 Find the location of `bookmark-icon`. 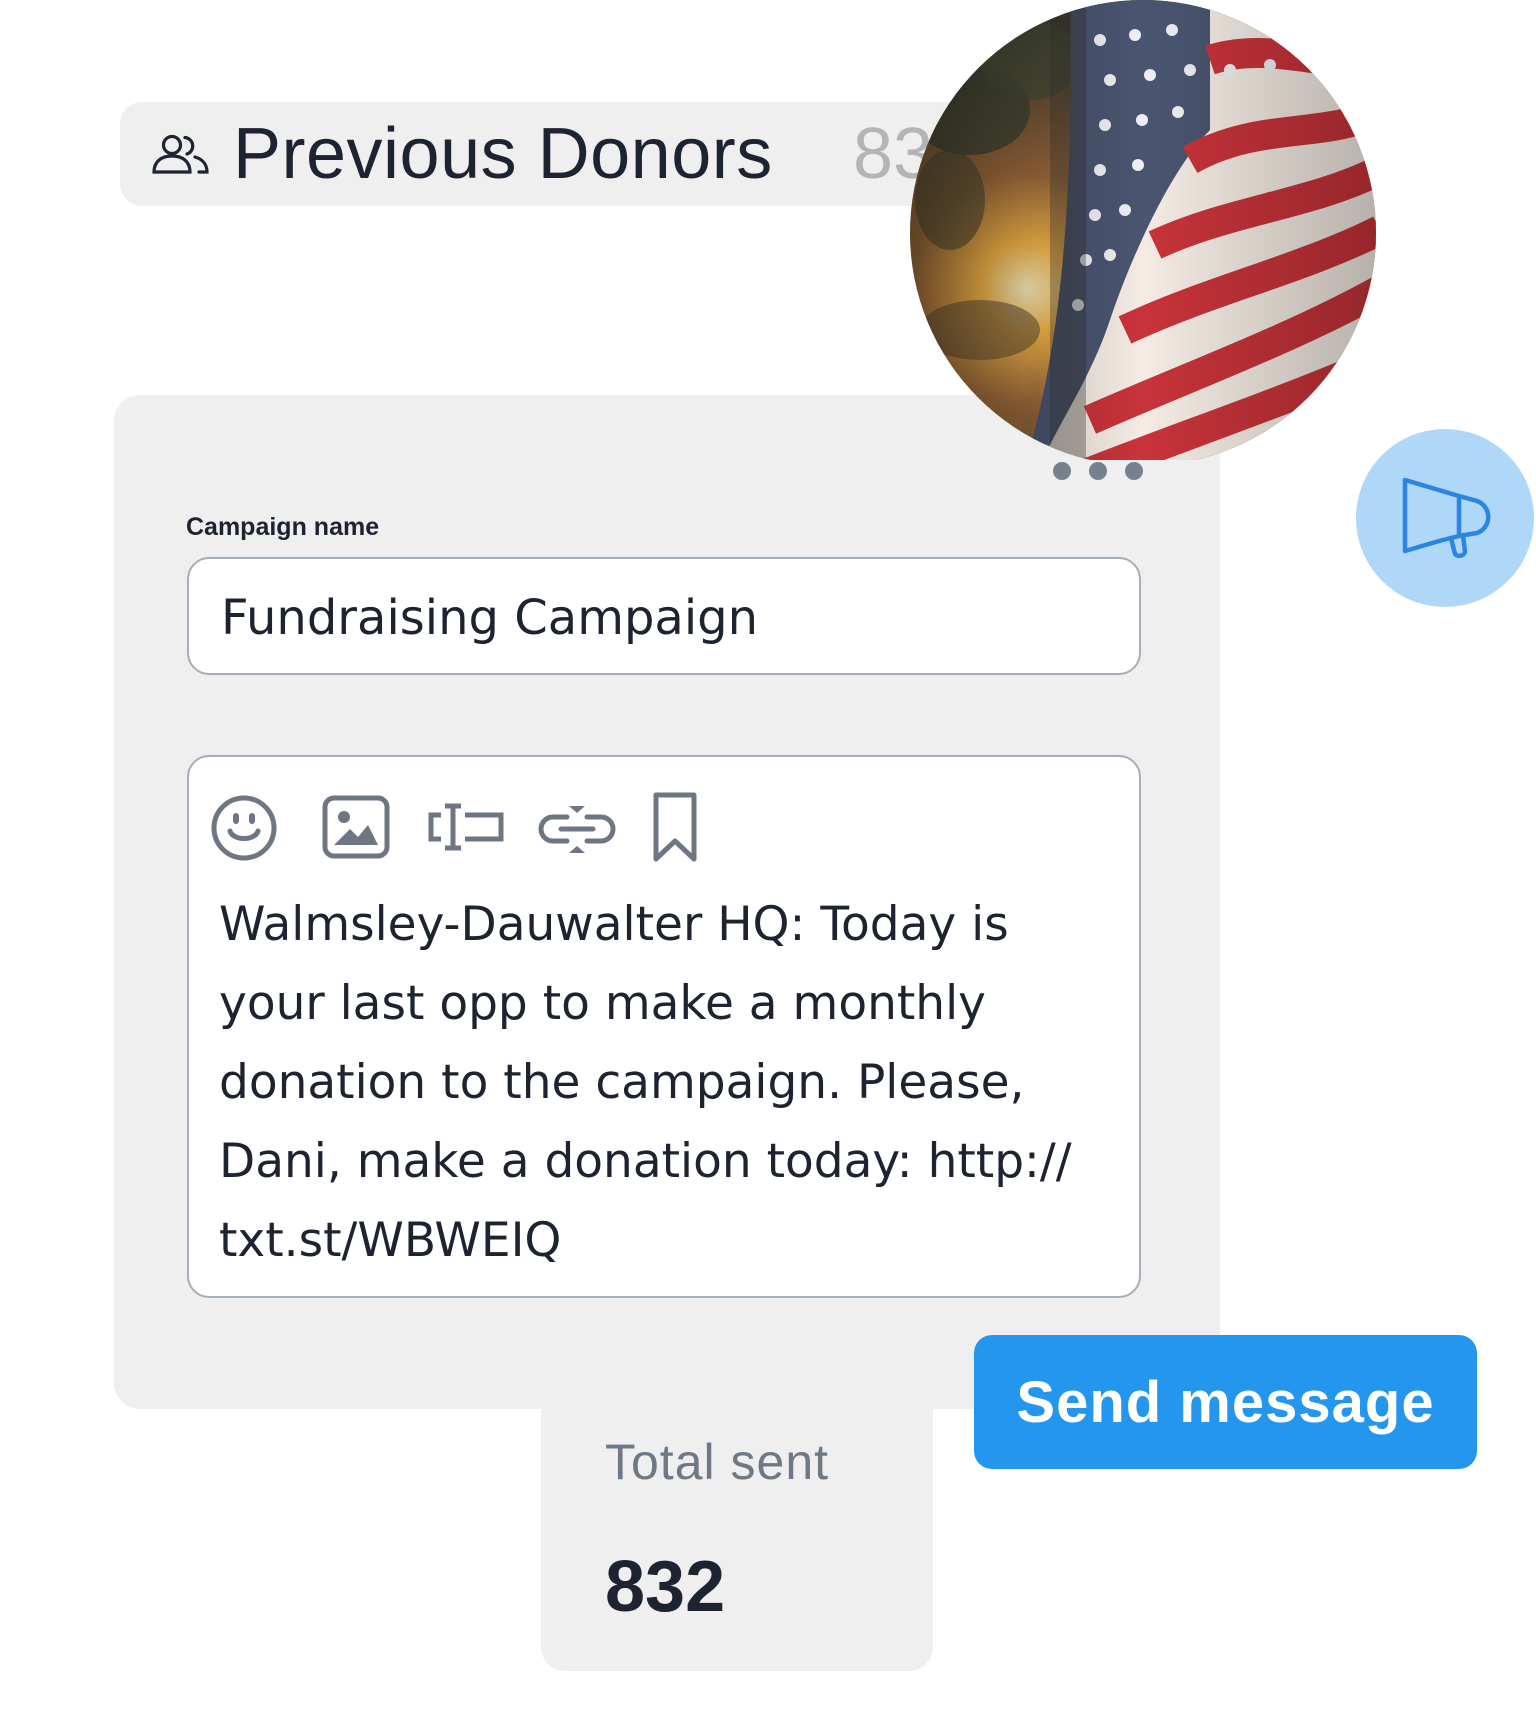

bookmark-icon is located at coordinates (675, 828).